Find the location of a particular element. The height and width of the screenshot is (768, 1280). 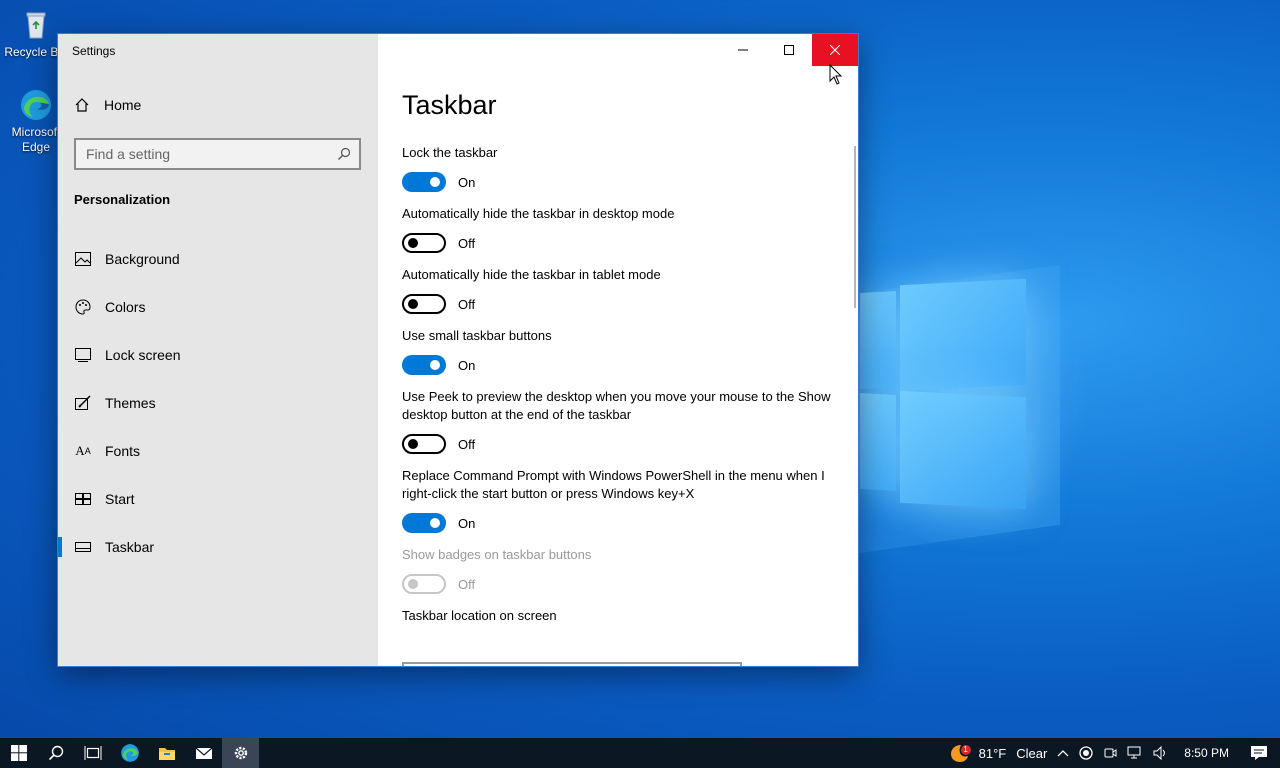

file-explorer-icon is located at coordinates (166, 754).